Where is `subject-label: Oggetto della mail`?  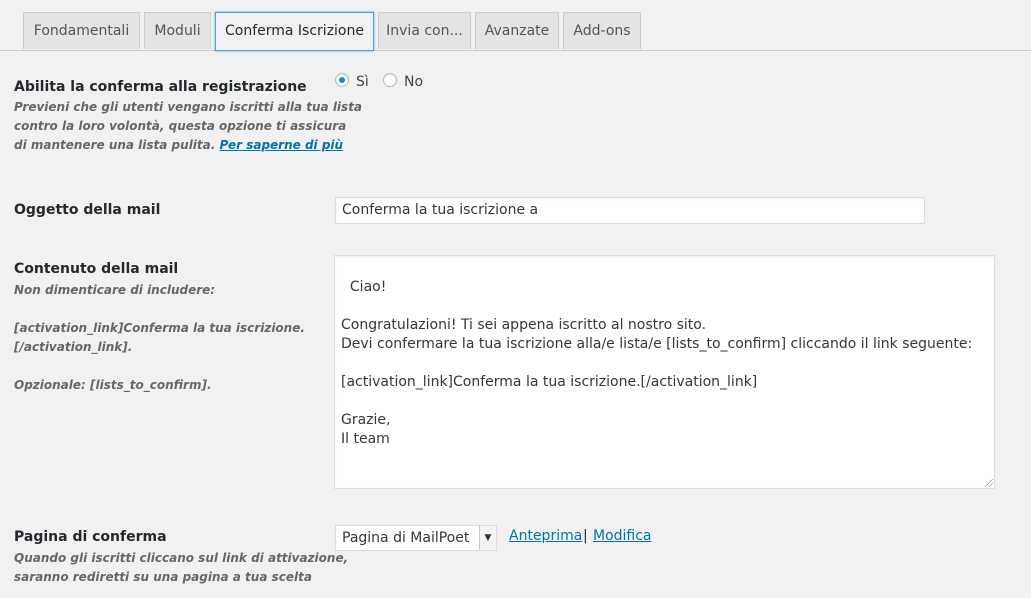 subject-label: Oggetto della mail is located at coordinates (87, 210).